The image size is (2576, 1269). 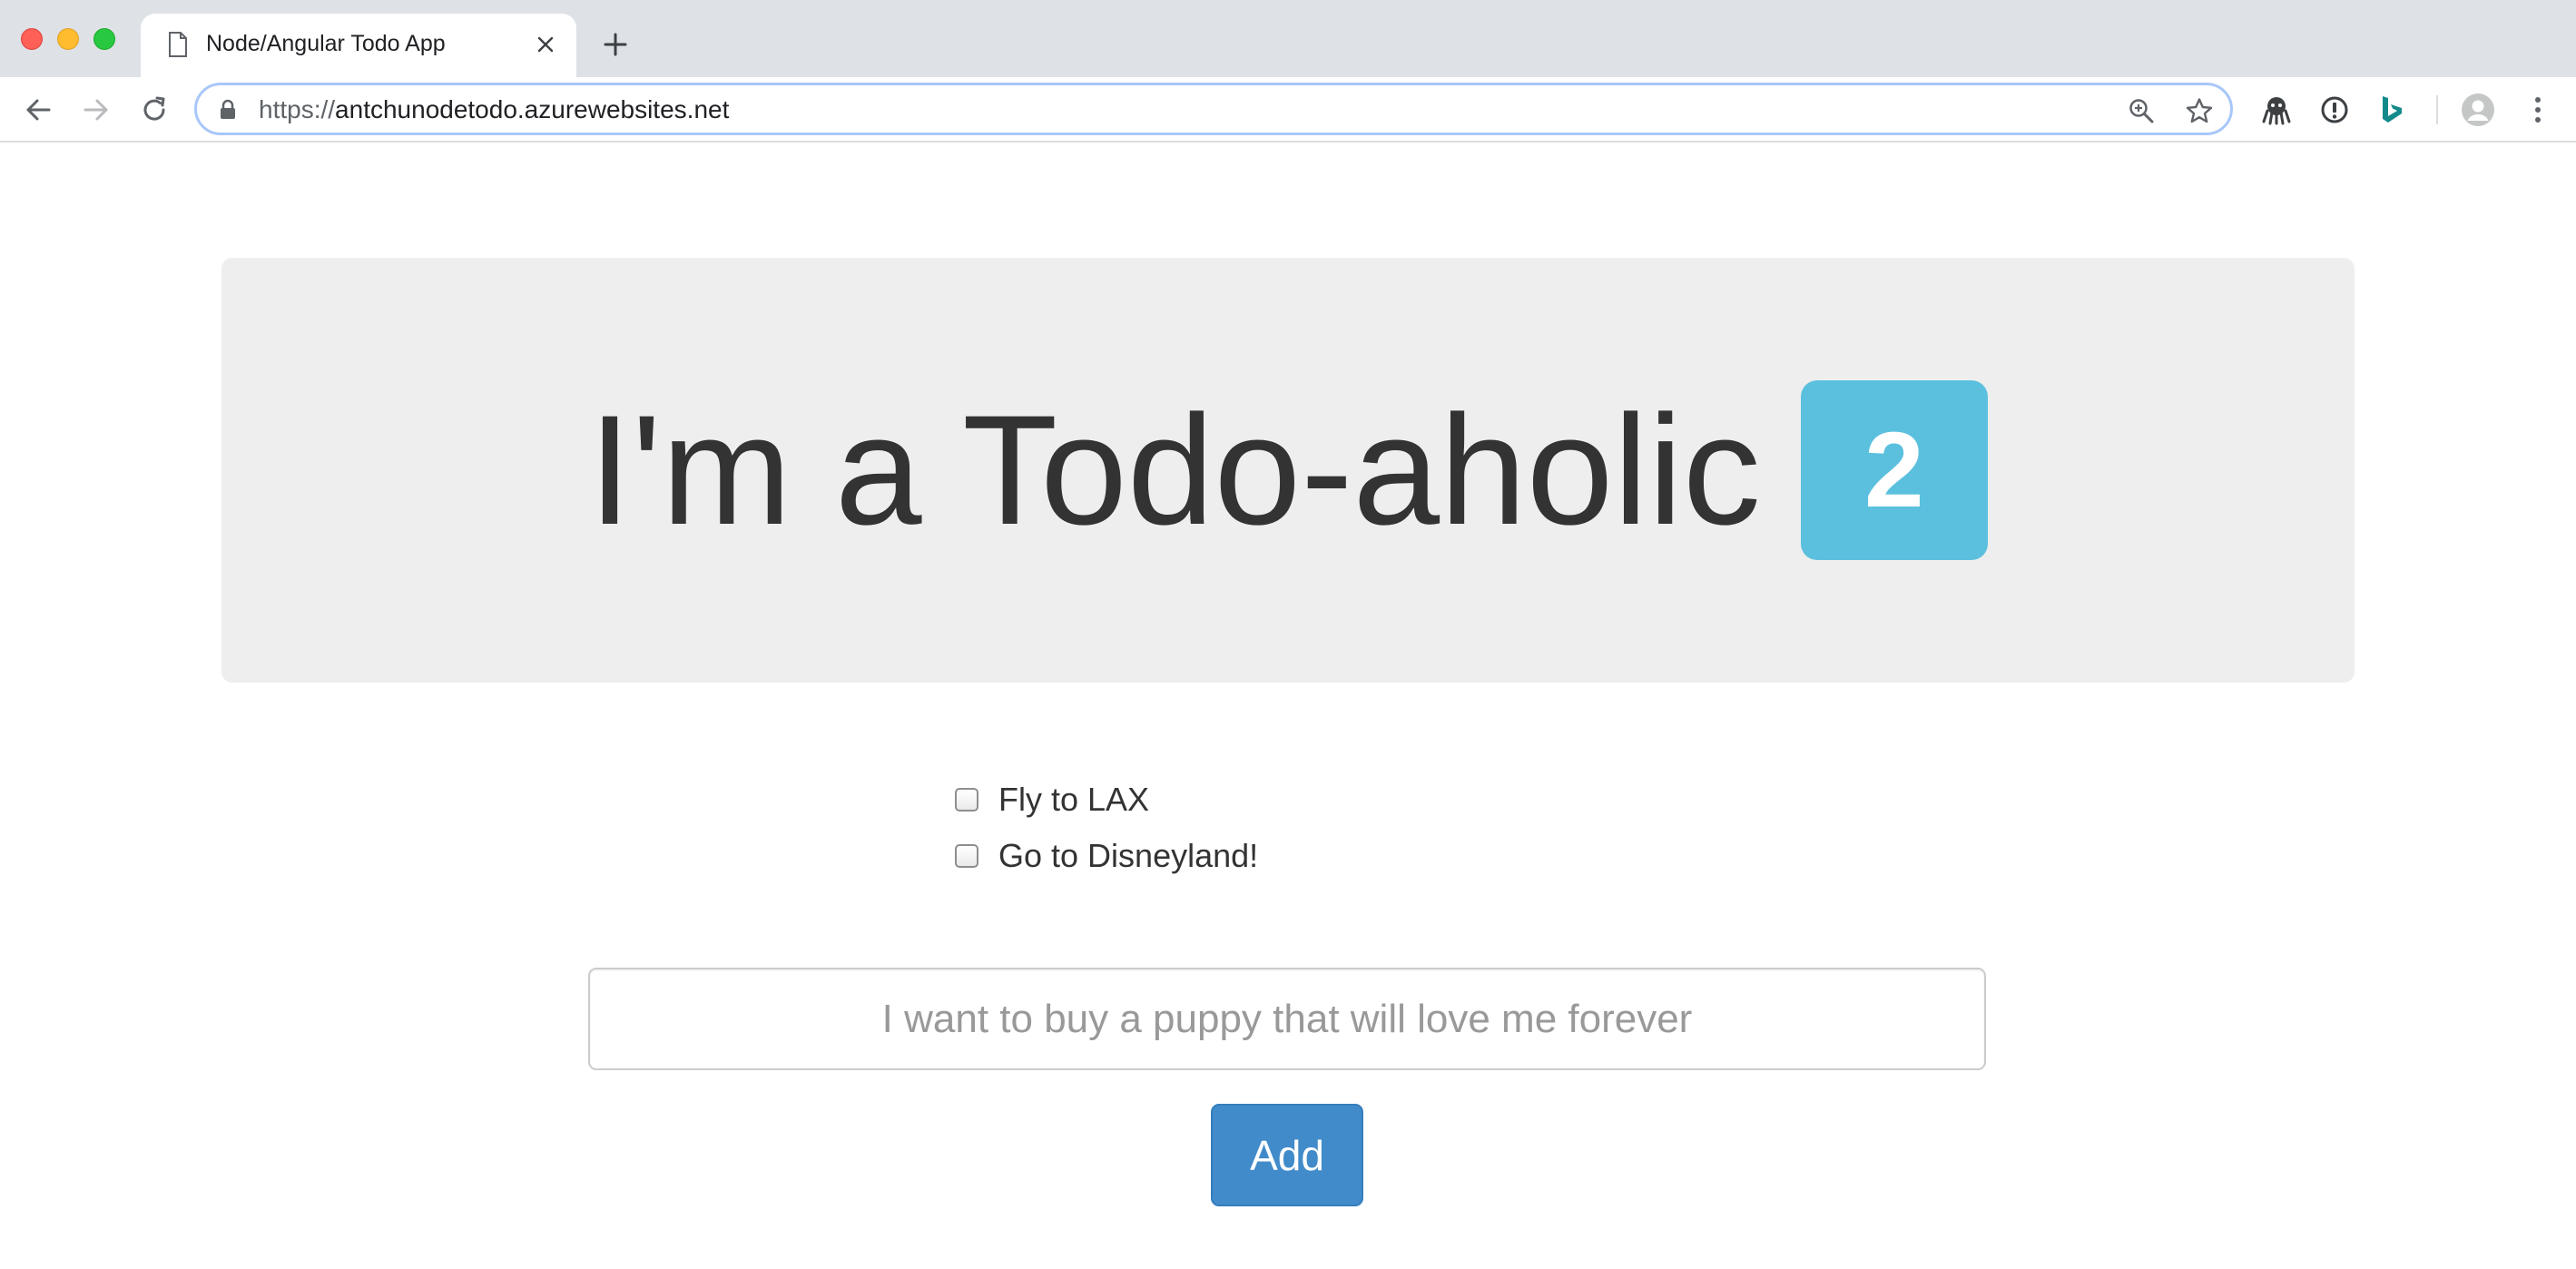 What do you see at coordinates (615, 44) in the screenshot?
I see `new-tab-icon` at bounding box center [615, 44].